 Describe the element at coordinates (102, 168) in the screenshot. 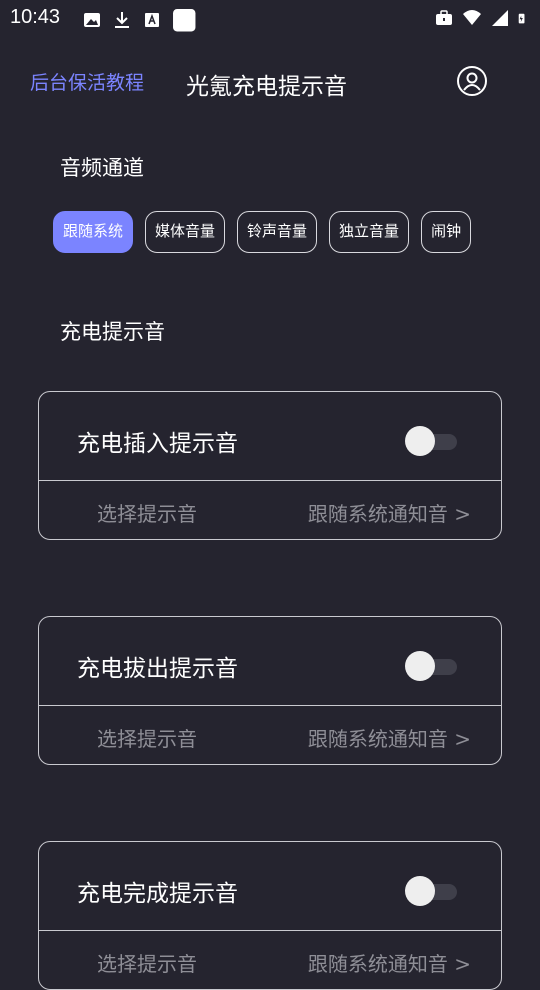

I see `audio-channel-title: 音频通道` at that location.